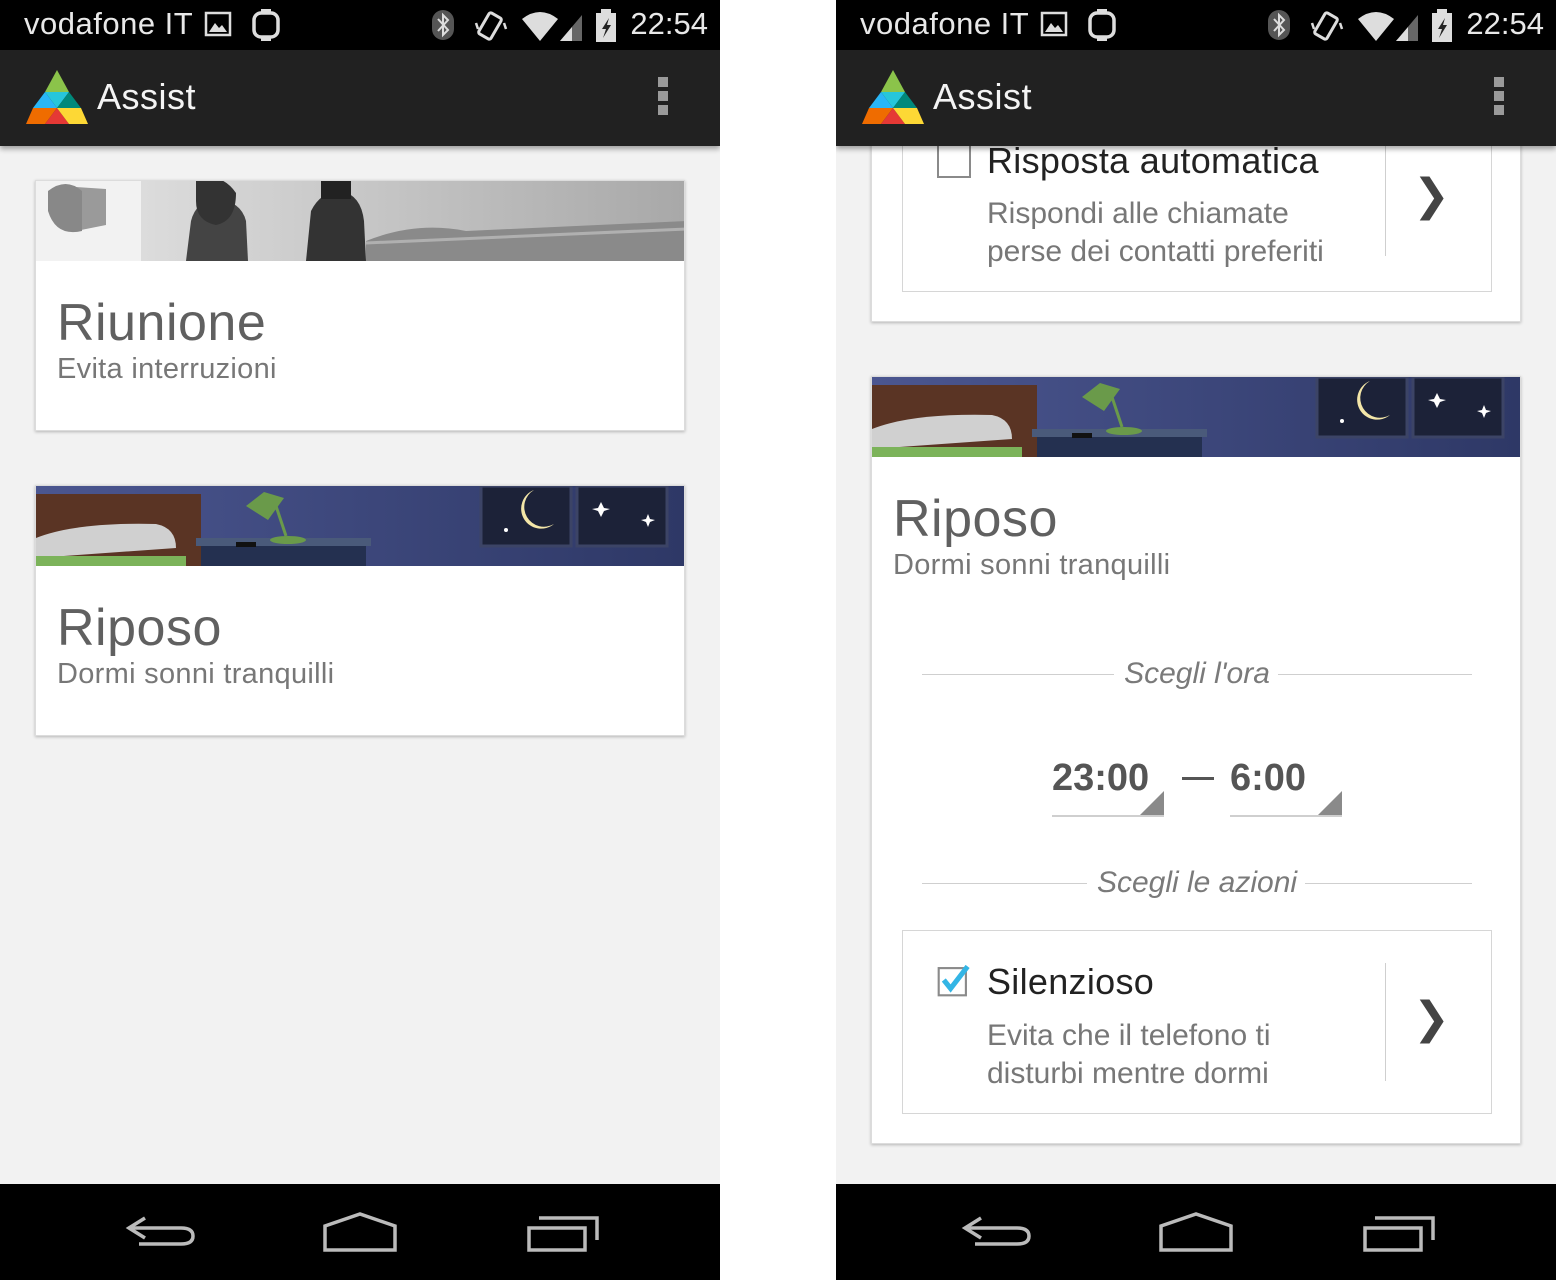  Describe the element at coordinates (1153, 160) in the screenshot. I see `action-title: Risposta automatica` at that location.